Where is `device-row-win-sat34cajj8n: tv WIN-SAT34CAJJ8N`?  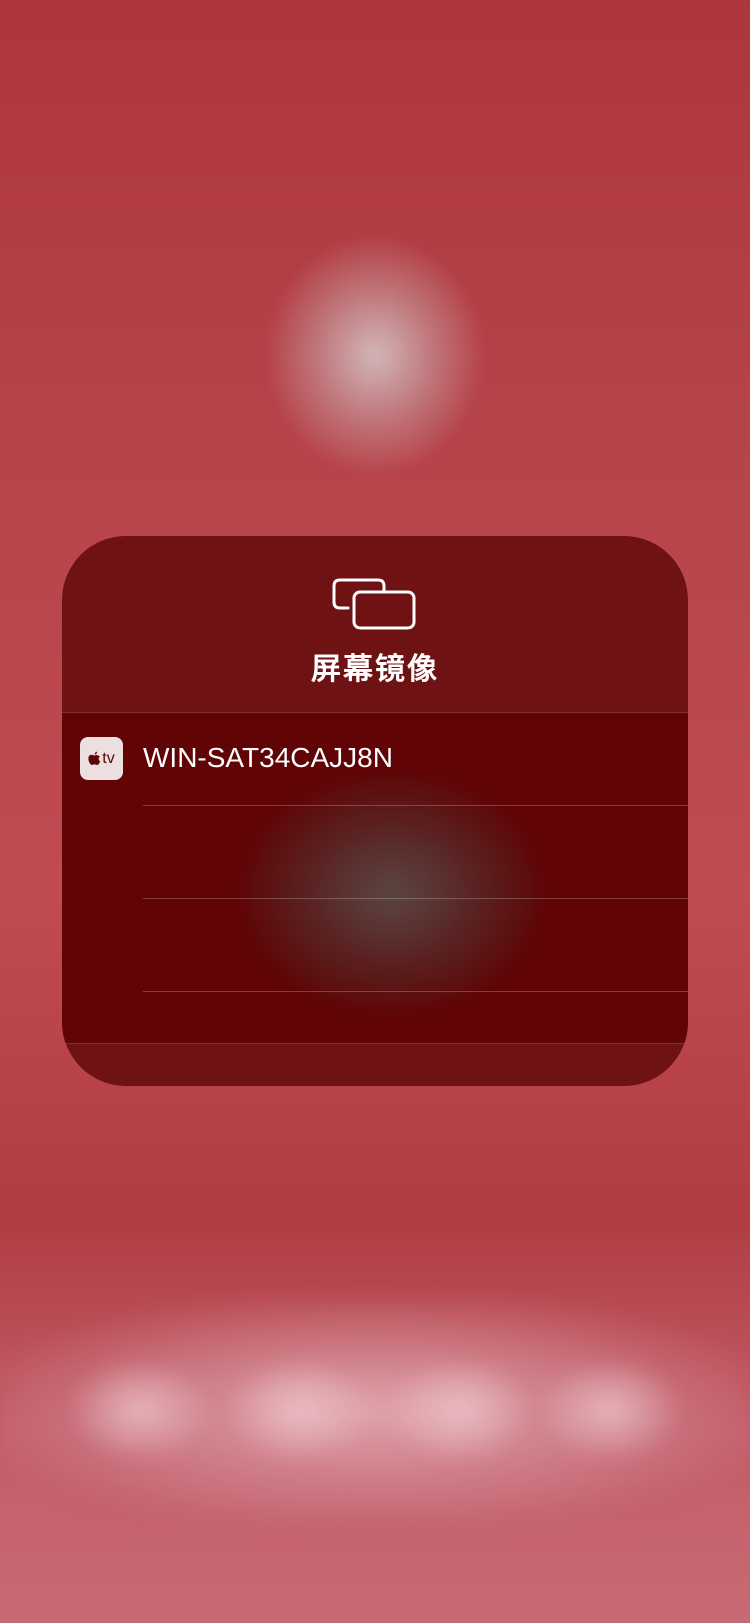
device-row-win-sat34cajj8n: tv WIN-SAT34CAJJ8N is located at coordinates (375, 759).